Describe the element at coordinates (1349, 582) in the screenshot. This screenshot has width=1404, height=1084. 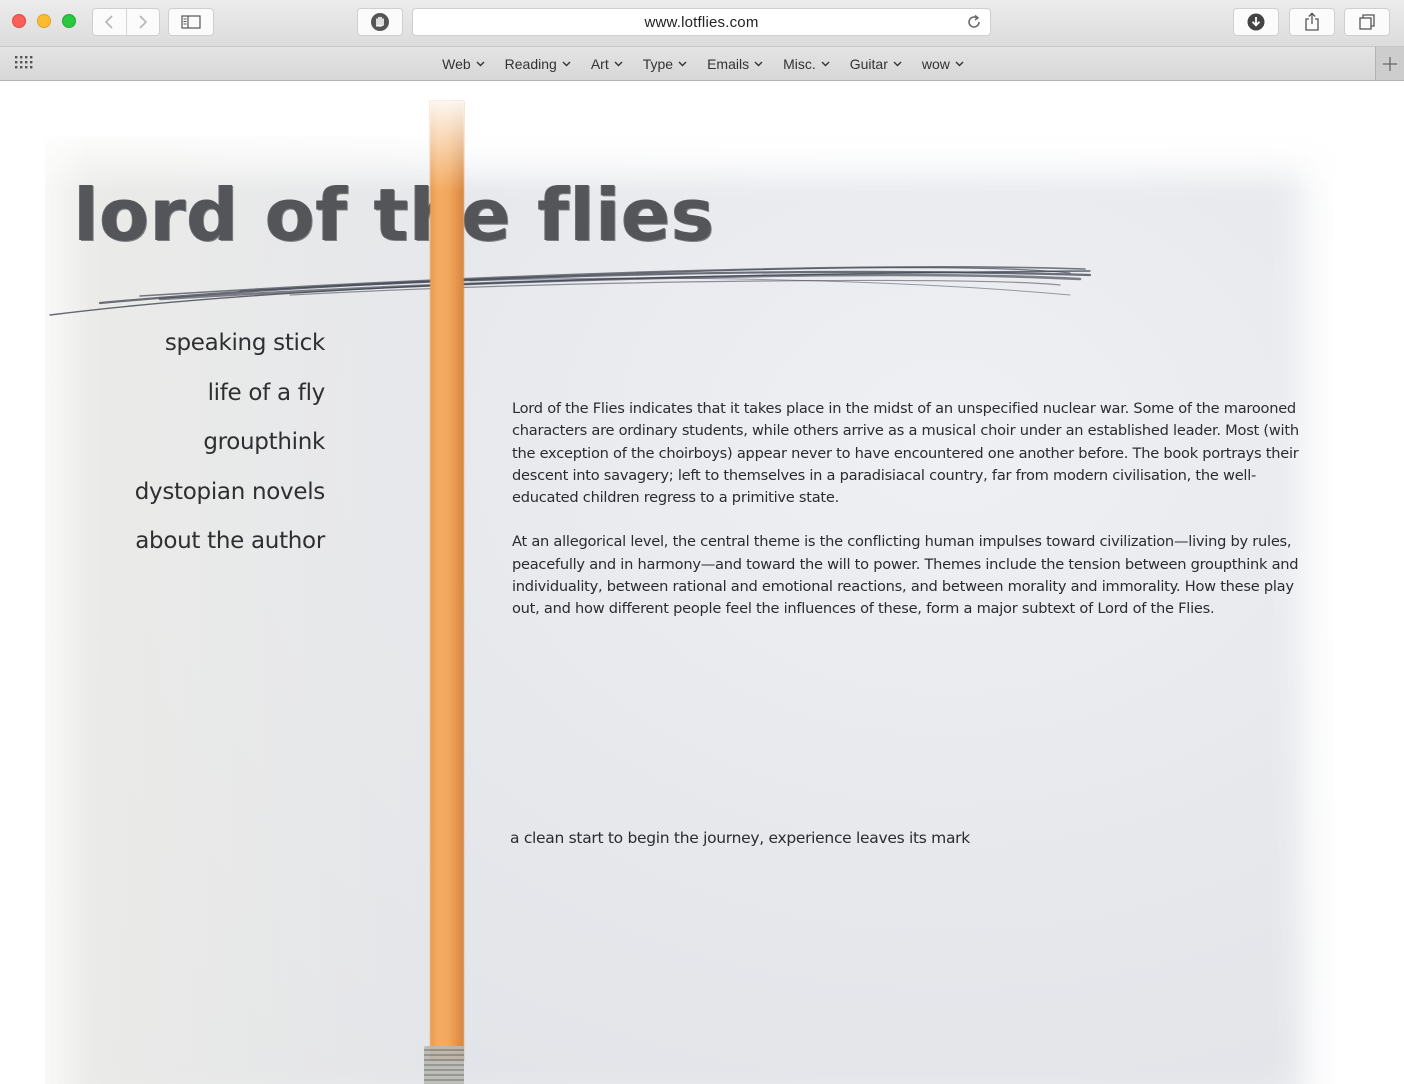
I see `vignette-right` at that location.